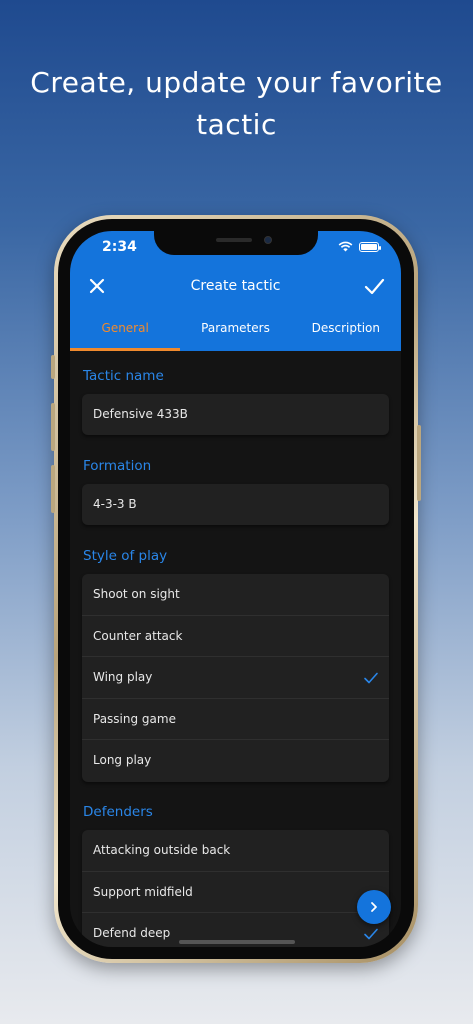  What do you see at coordinates (237, 942) in the screenshot?
I see `home-indicator` at bounding box center [237, 942].